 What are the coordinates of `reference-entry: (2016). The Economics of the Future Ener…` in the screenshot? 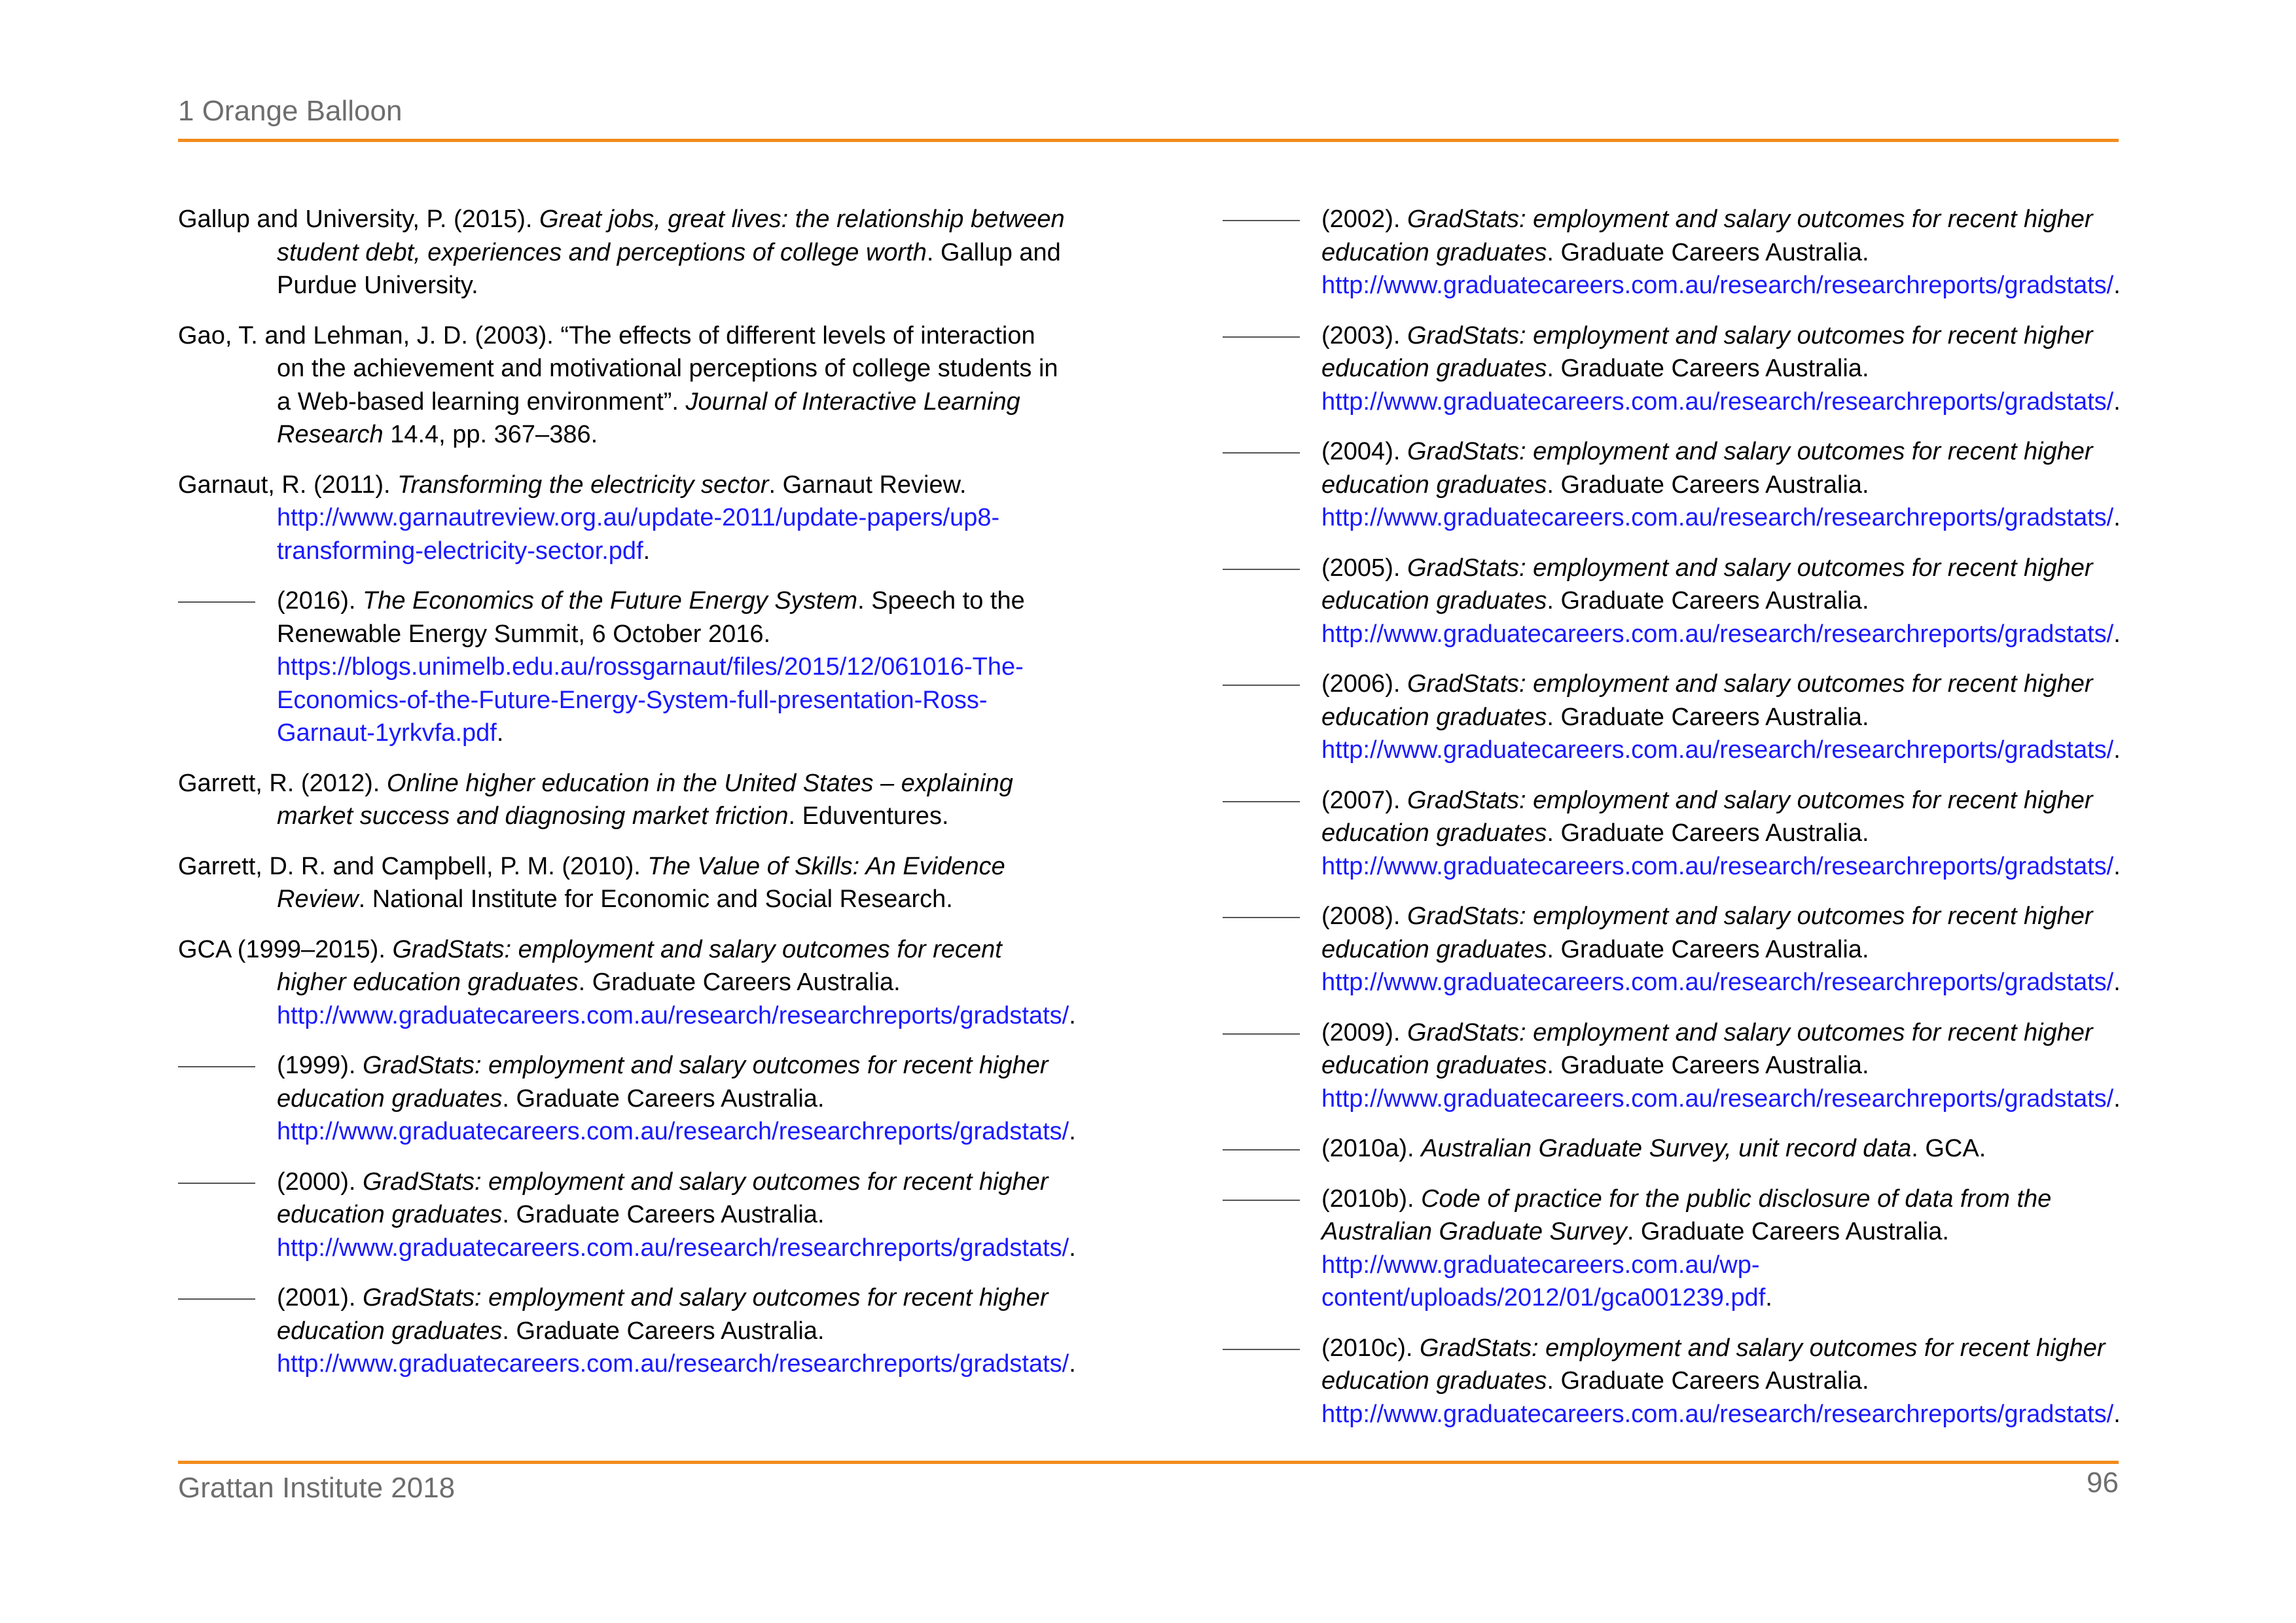 It's located at (623, 667).